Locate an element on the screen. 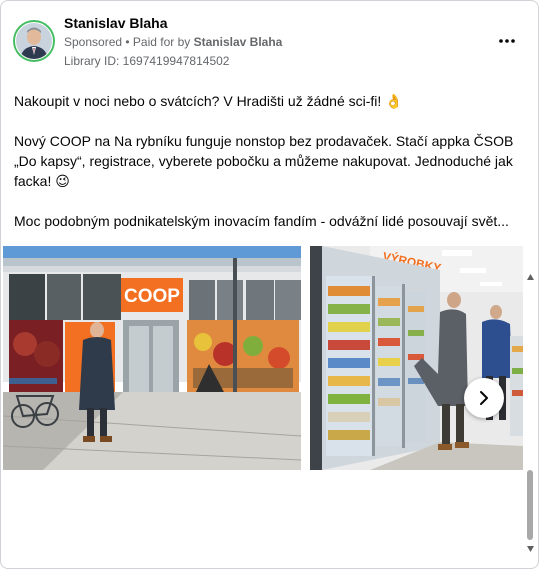 This screenshot has width=539, height=569. paid-for-prefix: • Paid for by is located at coordinates (158, 42).